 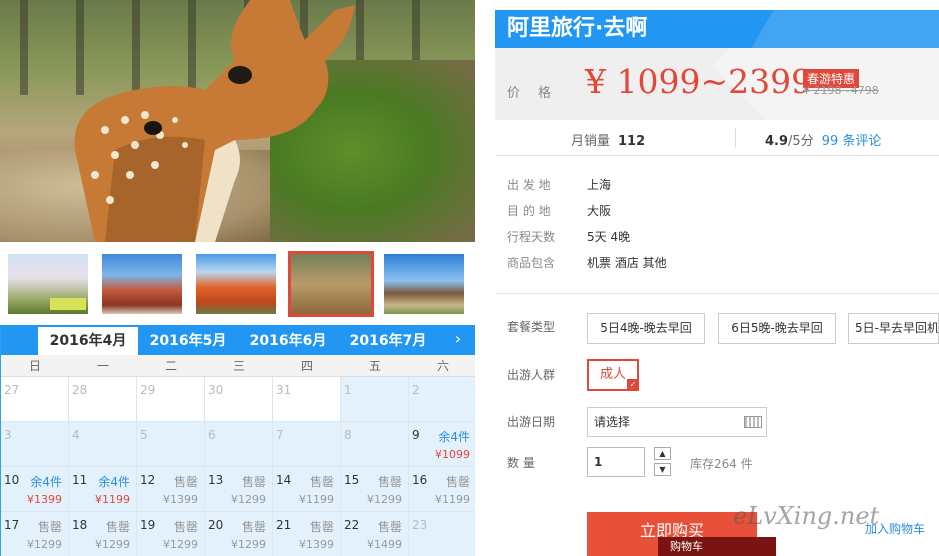 I want to click on calendar-day-cell: 16 售罄 ¥1199, so click(x=442, y=489).